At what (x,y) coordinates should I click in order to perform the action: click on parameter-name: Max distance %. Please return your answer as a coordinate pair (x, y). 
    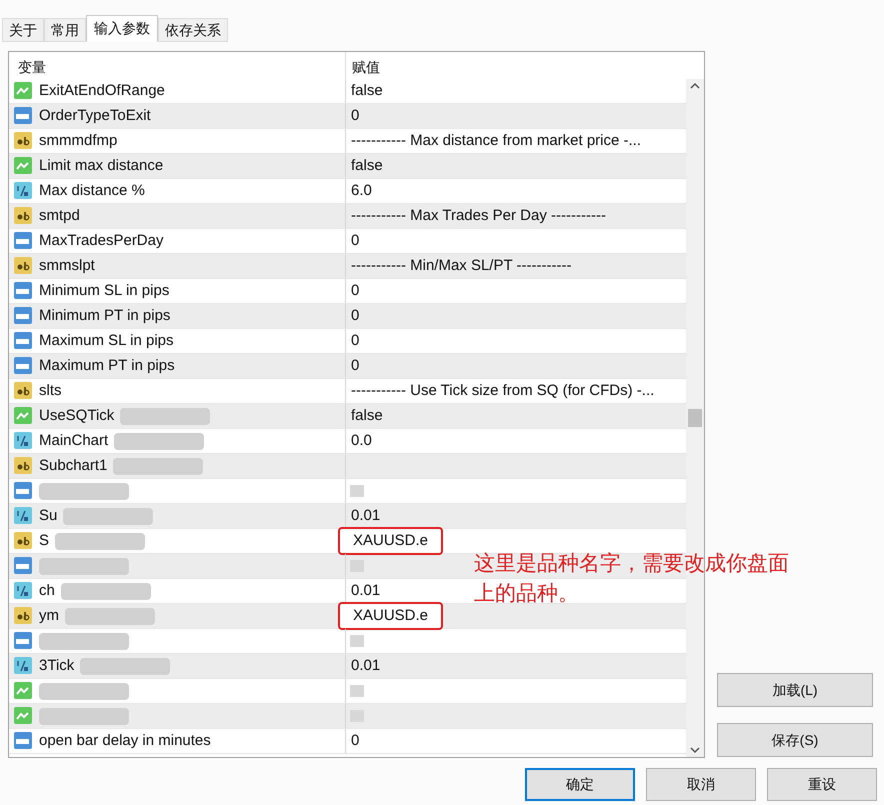
    Looking at the image, I should click on (92, 190).